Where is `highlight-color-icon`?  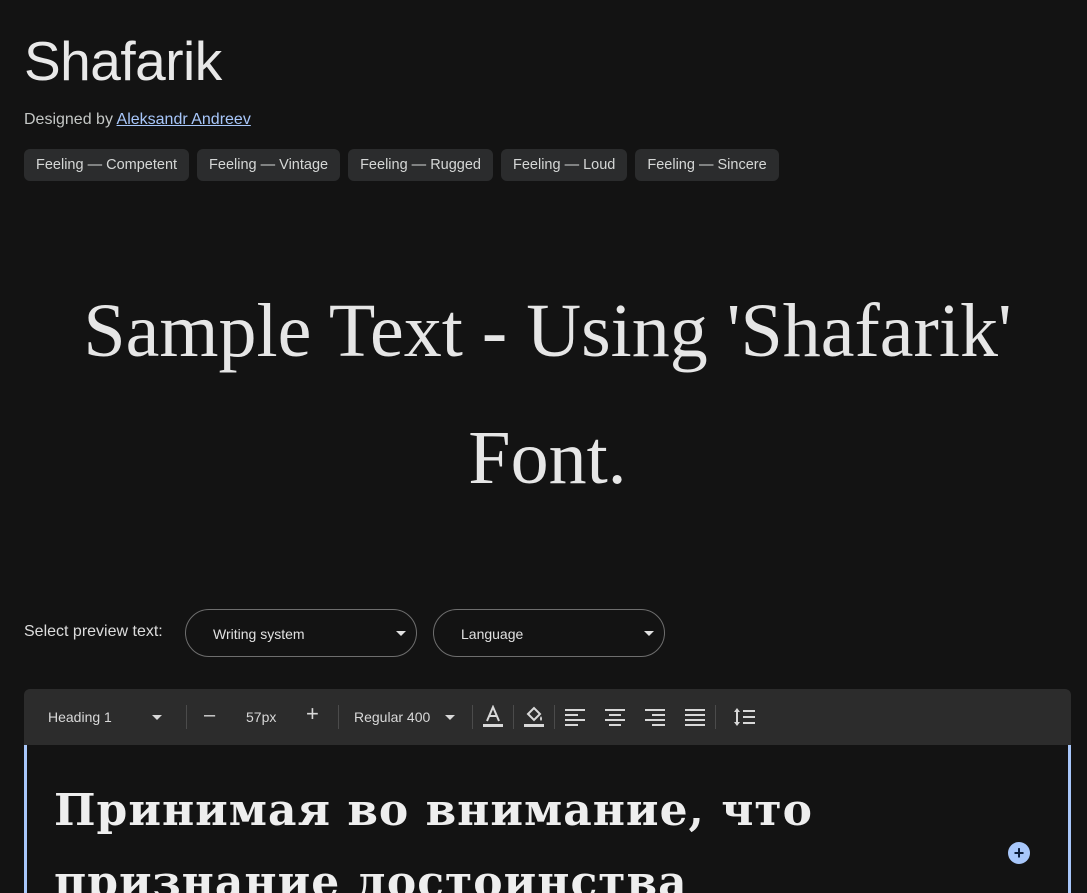 highlight-color-icon is located at coordinates (534, 717).